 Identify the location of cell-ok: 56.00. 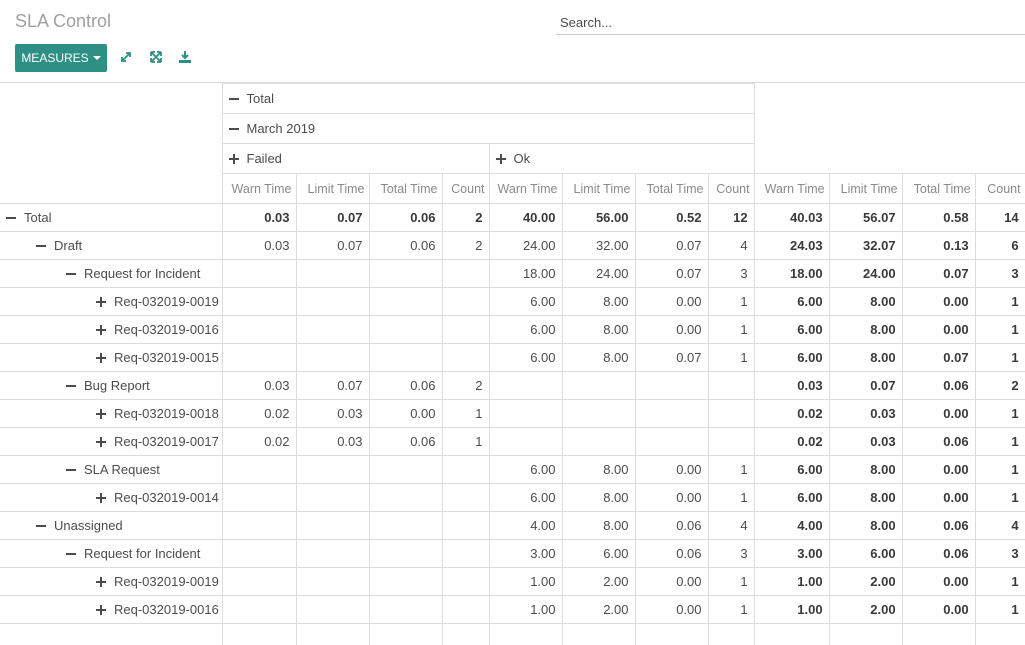
(598, 218).